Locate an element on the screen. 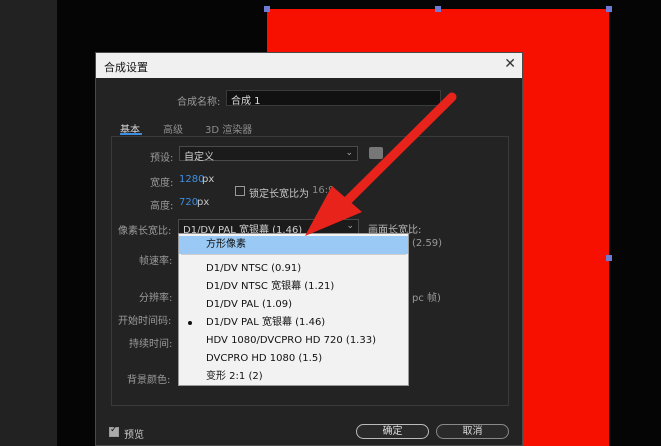  menu-item: D1/DV PAL (1.09) is located at coordinates (293, 305).